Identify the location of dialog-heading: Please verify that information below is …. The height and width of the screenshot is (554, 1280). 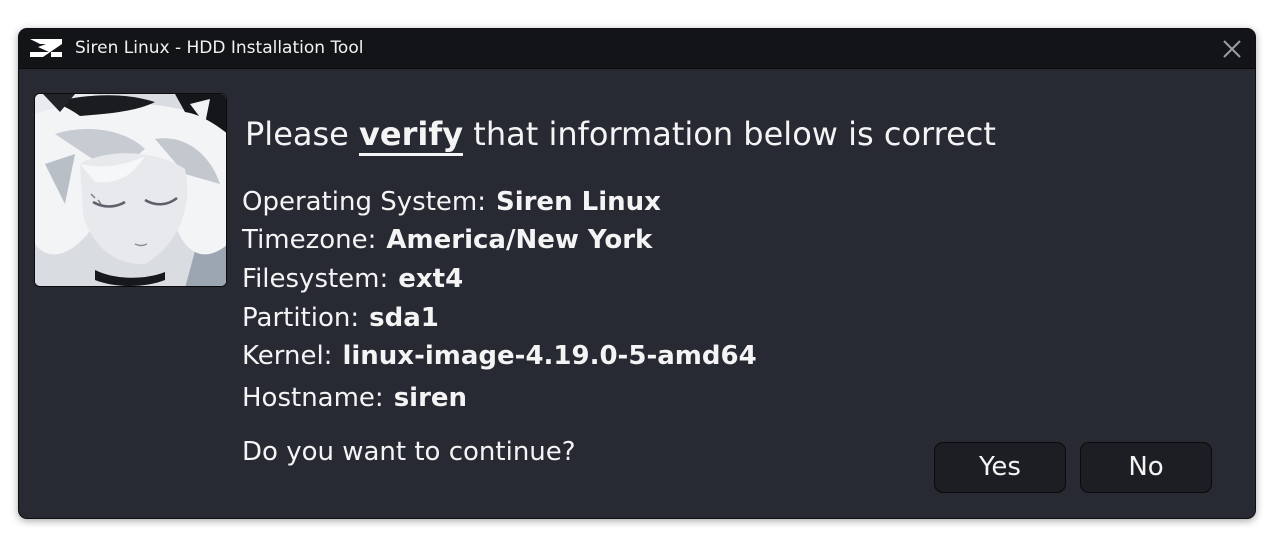
(620, 134).